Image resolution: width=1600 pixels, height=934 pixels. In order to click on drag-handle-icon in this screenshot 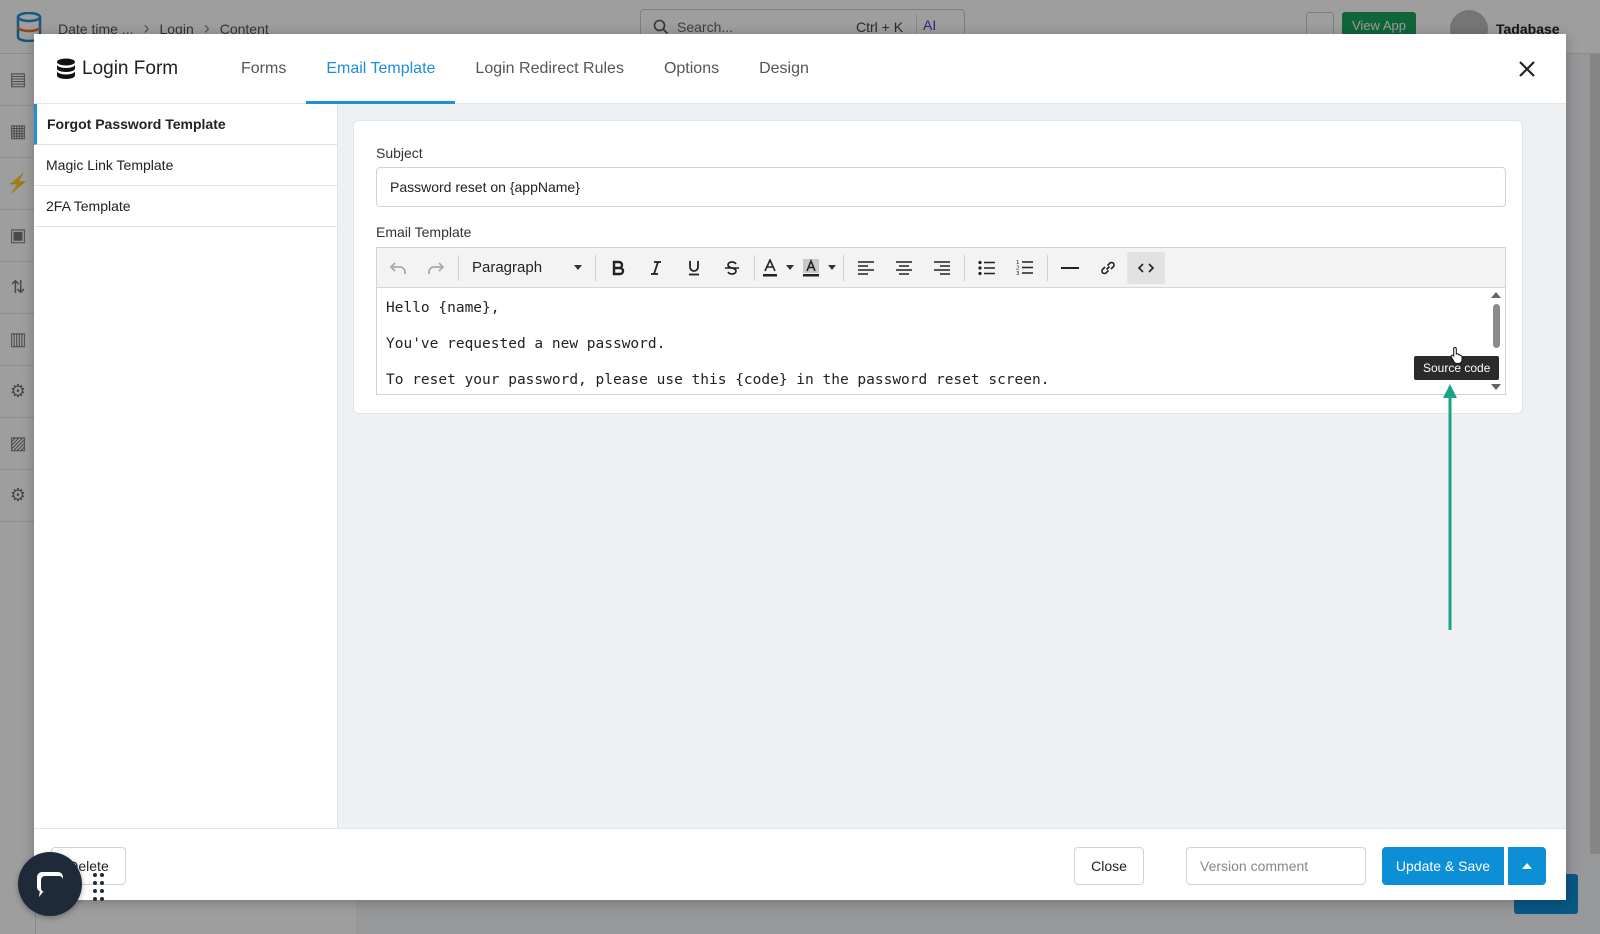, I will do `click(99, 887)`.